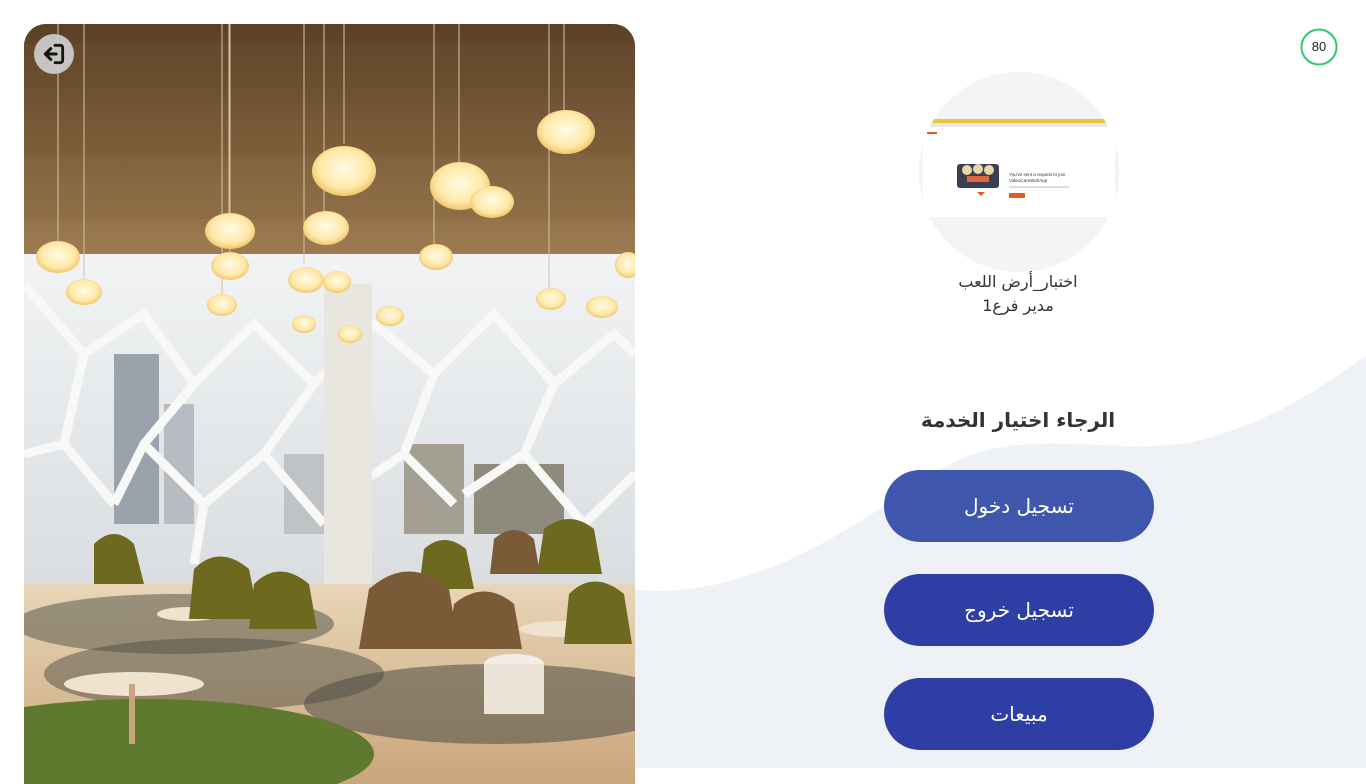 The image size is (1366, 784). I want to click on profile-name: اختبار_أرض اللعب, so click(1018, 281).